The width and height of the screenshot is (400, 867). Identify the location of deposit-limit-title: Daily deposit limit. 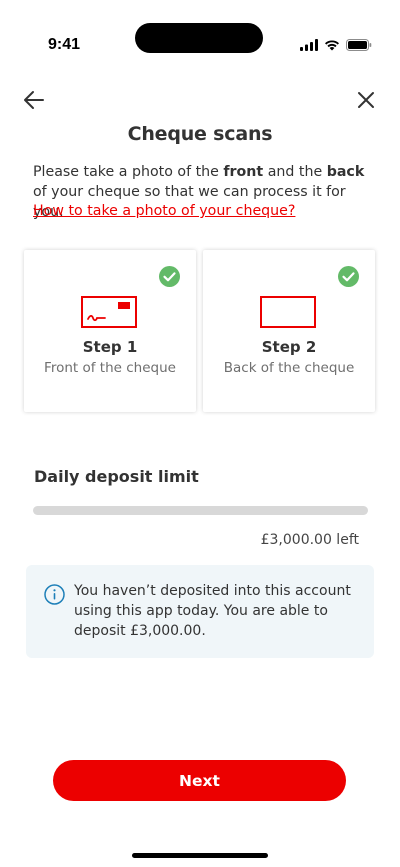
(116, 476).